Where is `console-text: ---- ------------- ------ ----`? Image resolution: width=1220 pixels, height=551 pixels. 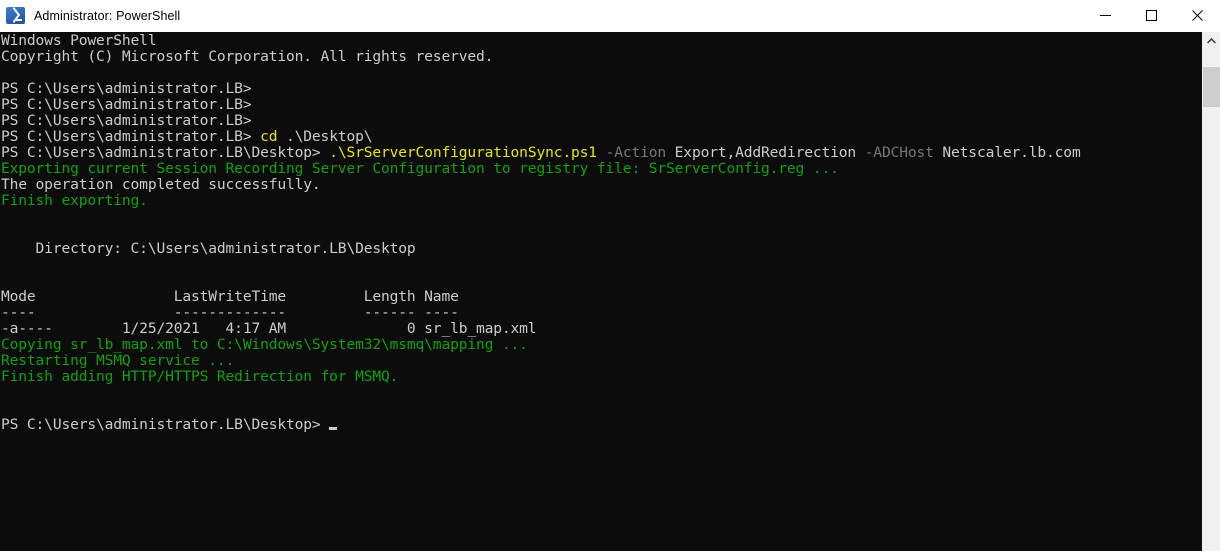
console-text: ---- ------------- ------ ---- is located at coordinates (230, 312).